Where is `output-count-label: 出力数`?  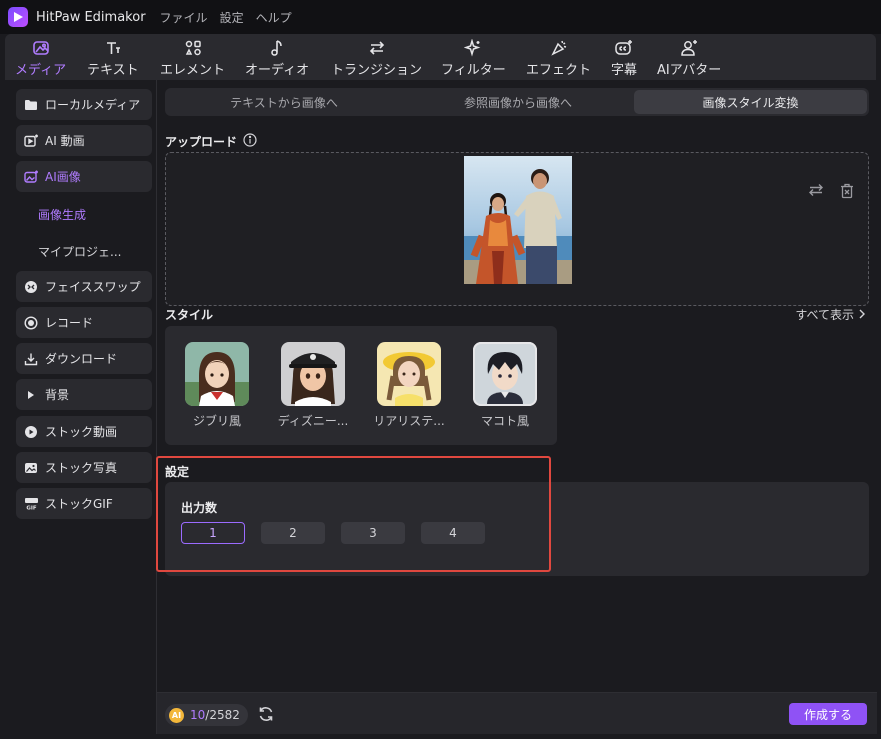
output-count-label: 出力数 is located at coordinates (199, 508).